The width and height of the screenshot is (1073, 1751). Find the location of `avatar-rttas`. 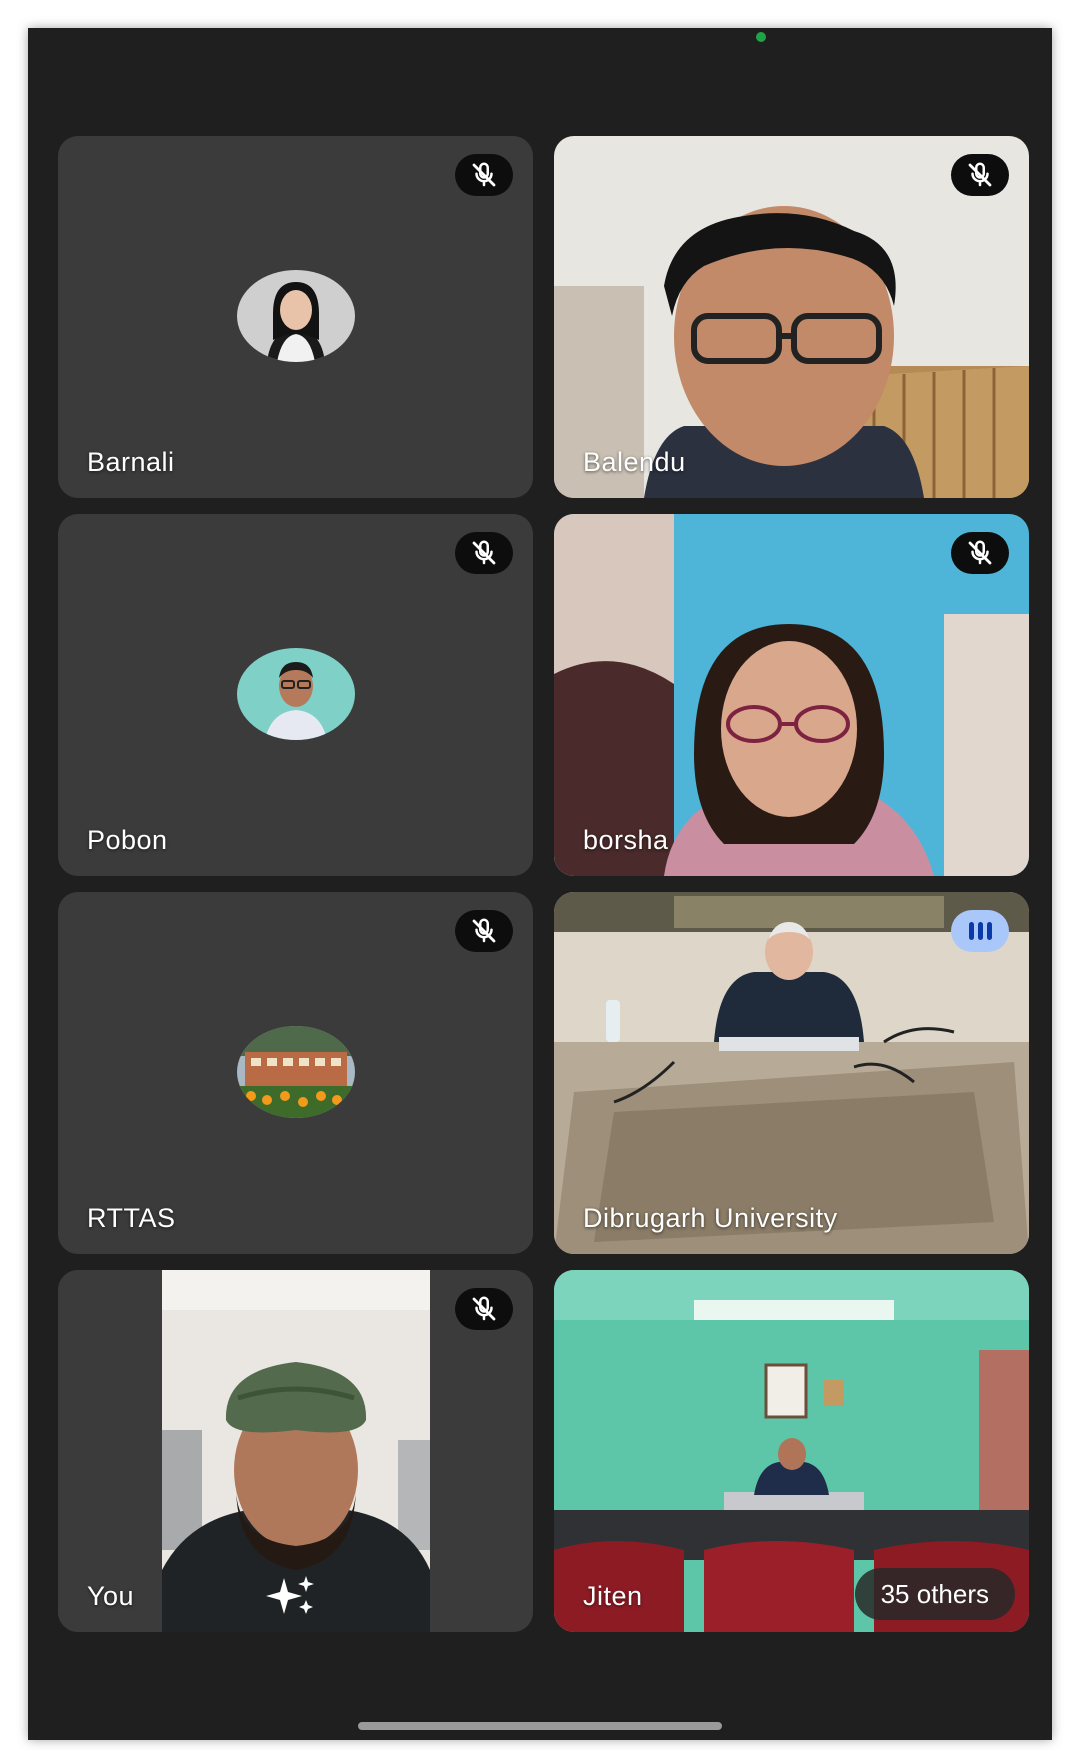

avatar-rttas is located at coordinates (295, 1072).